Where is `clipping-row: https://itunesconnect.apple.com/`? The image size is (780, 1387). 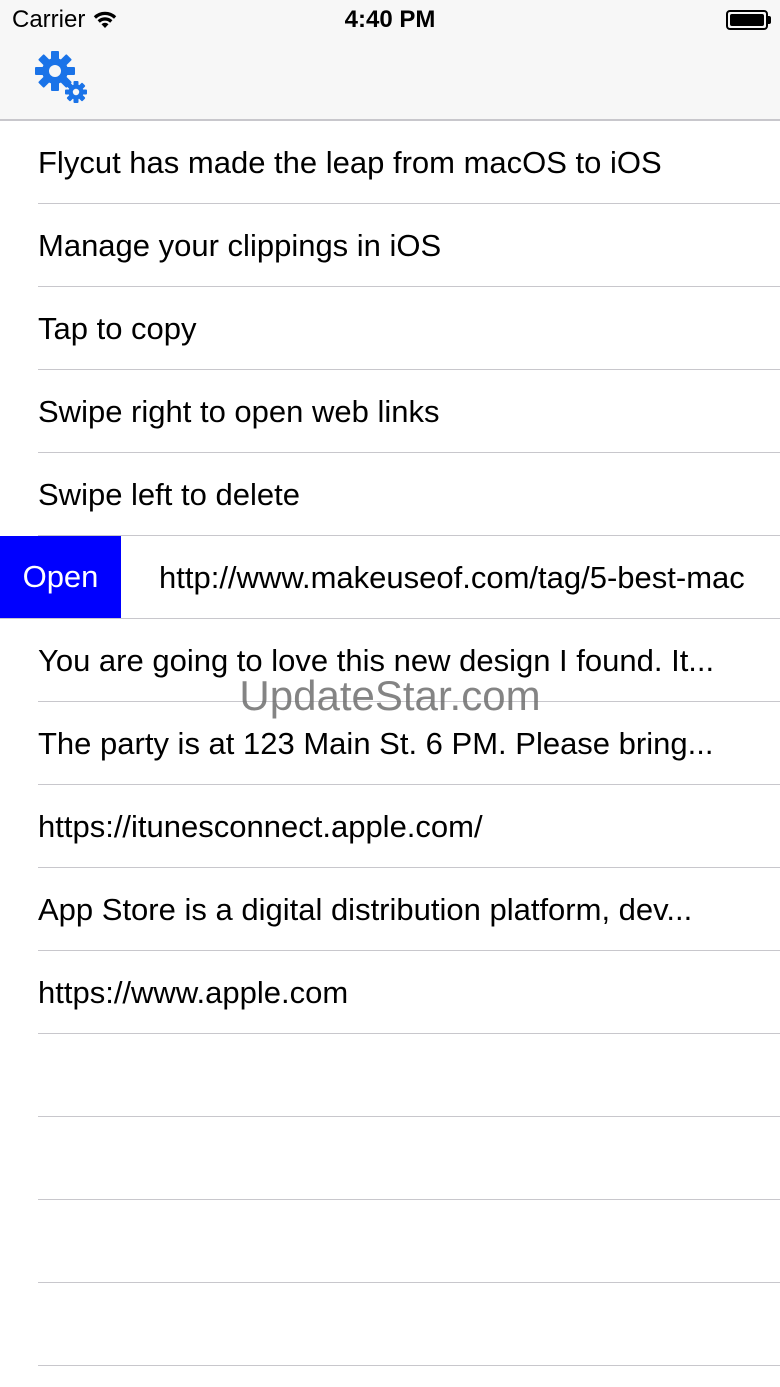
clipping-row: https://itunesconnect.apple.com/ is located at coordinates (390, 826).